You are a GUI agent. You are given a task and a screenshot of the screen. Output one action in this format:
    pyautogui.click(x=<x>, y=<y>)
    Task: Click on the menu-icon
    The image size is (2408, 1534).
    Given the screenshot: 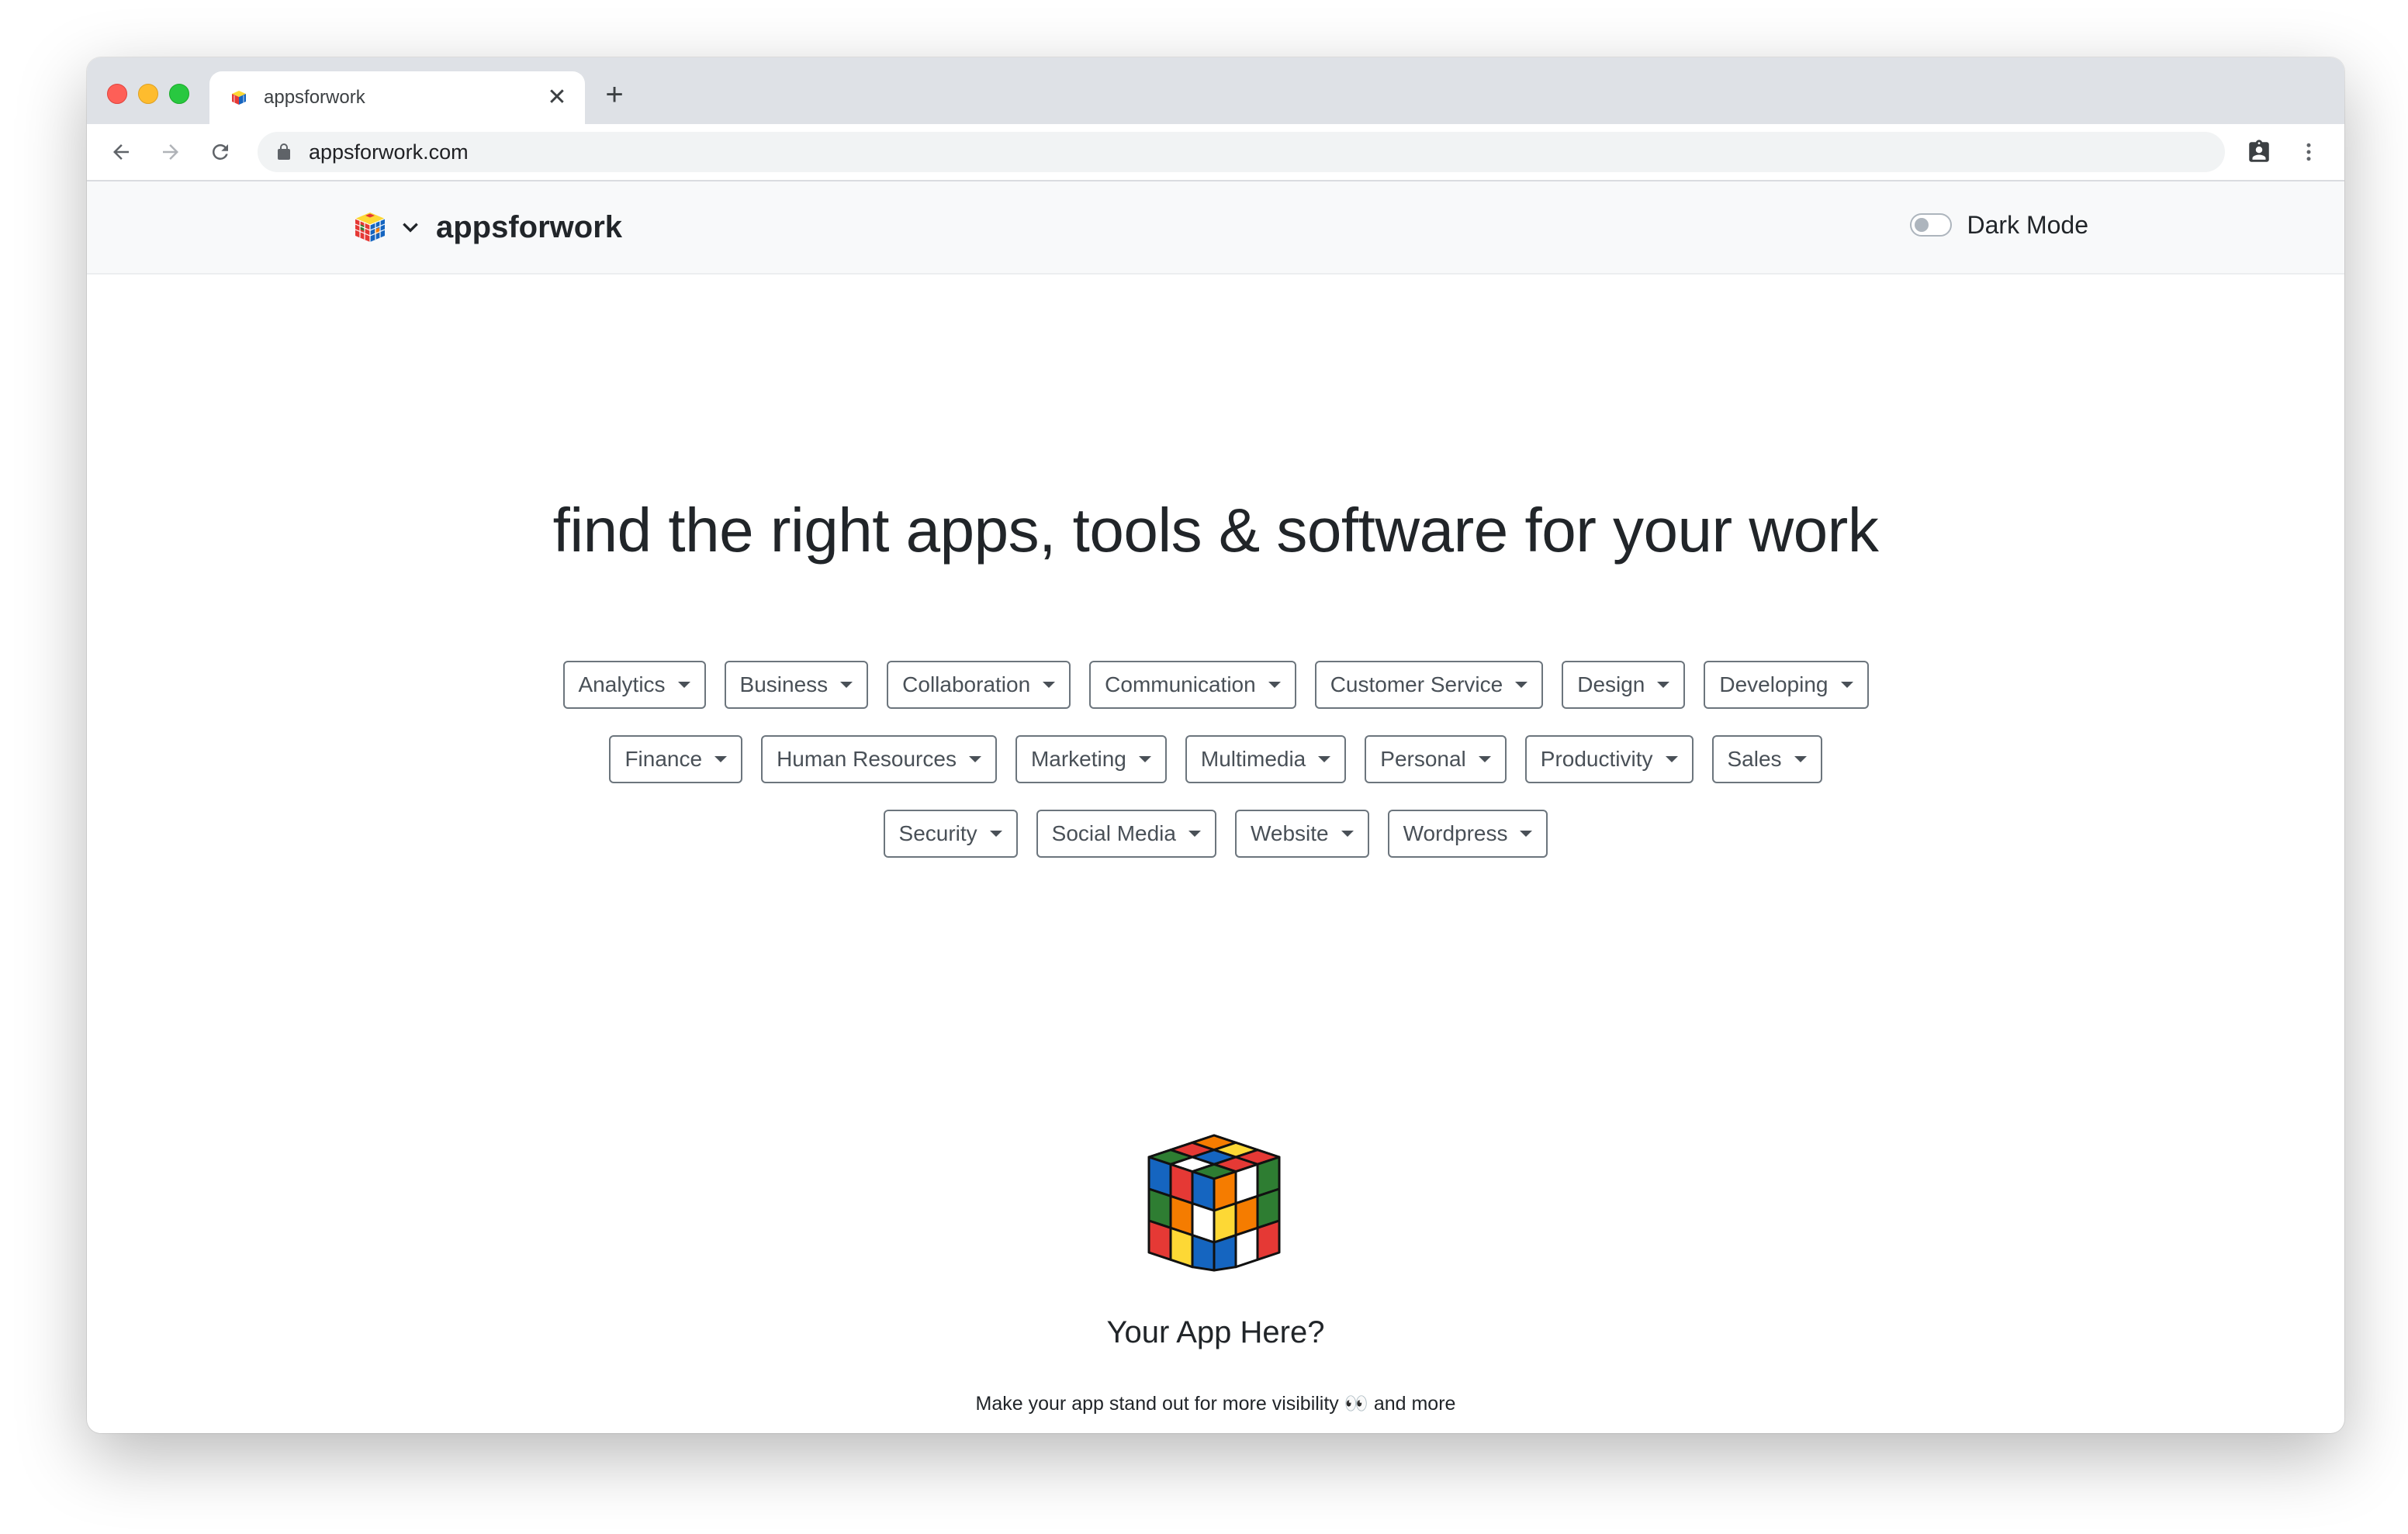 What is the action you would take?
    pyautogui.click(x=2308, y=152)
    